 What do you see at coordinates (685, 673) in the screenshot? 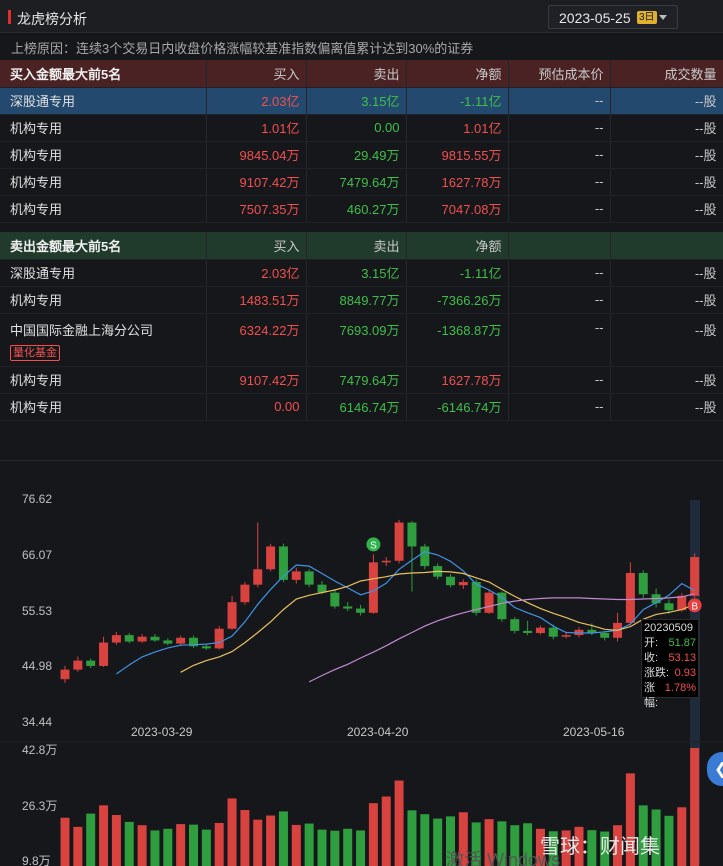
I see `tooltip-value: 0.93` at bounding box center [685, 673].